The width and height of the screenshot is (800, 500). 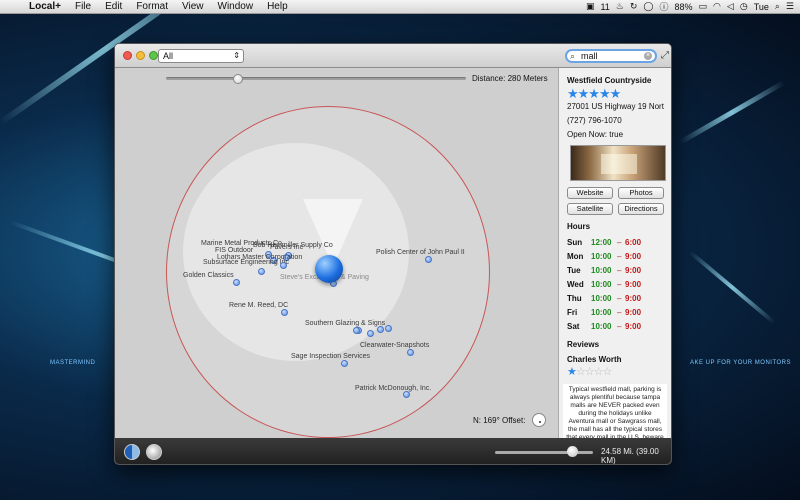 What do you see at coordinates (664, 6) in the screenshot?
I see `info-icon: ⓘ` at bounding box center [664, 6].